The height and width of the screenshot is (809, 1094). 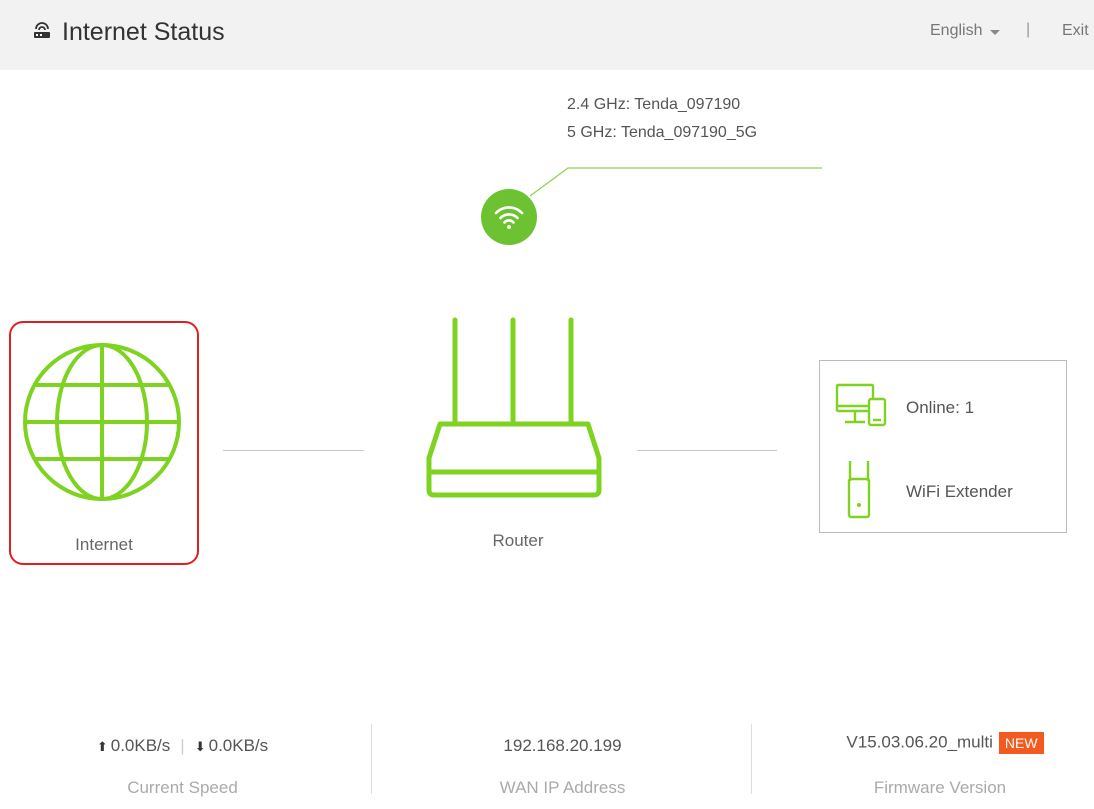 I want to click on chevron-down-icon, so click(x=995, y=32).